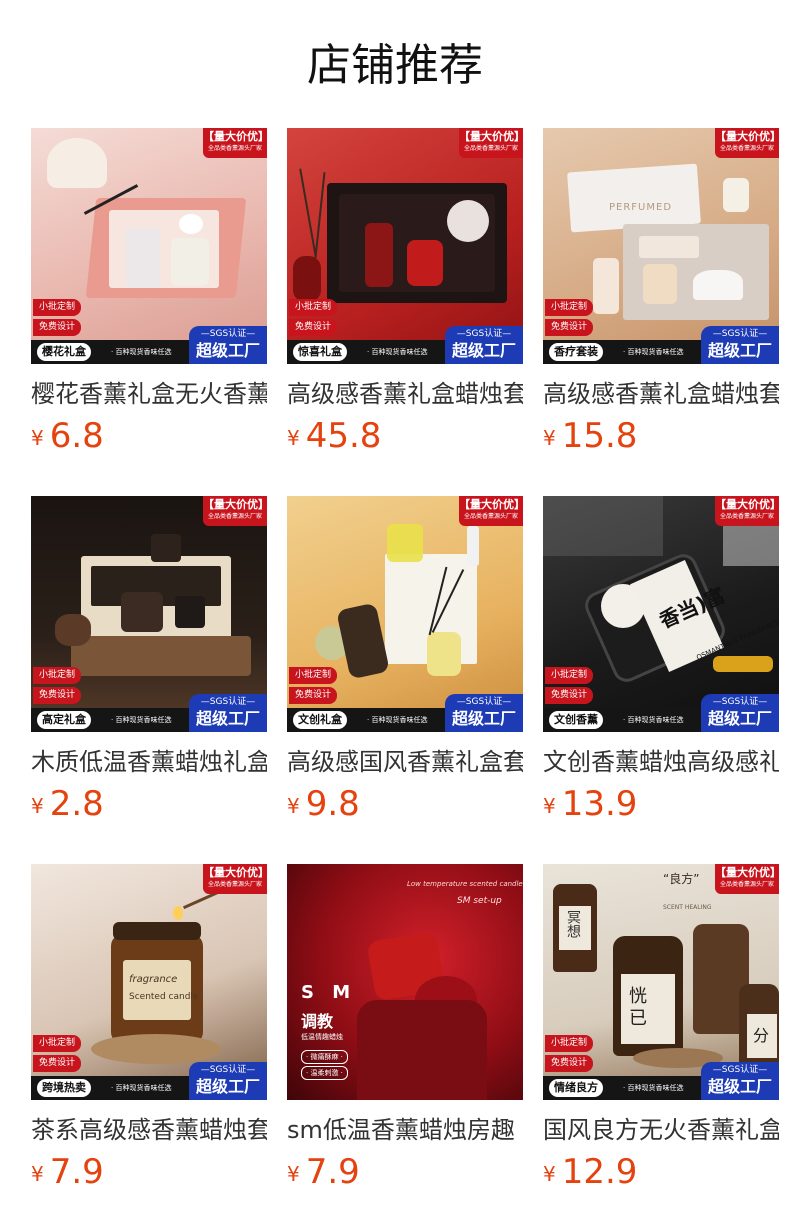 The height and width of the screenshot is (1232, 790). I want to click on product-title: 国风良方无火香薰礼盒, so click(661, 1130).